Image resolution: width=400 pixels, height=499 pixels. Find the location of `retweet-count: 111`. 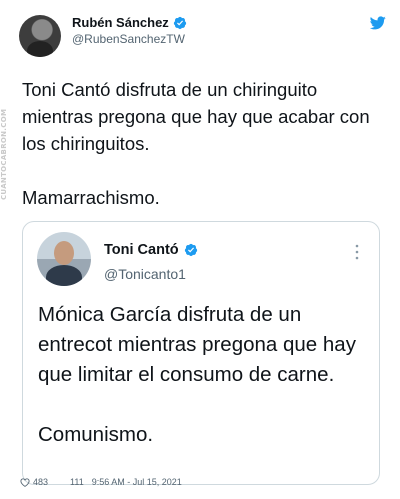

retweet-count: 111 is located at coordinates (77, 482).